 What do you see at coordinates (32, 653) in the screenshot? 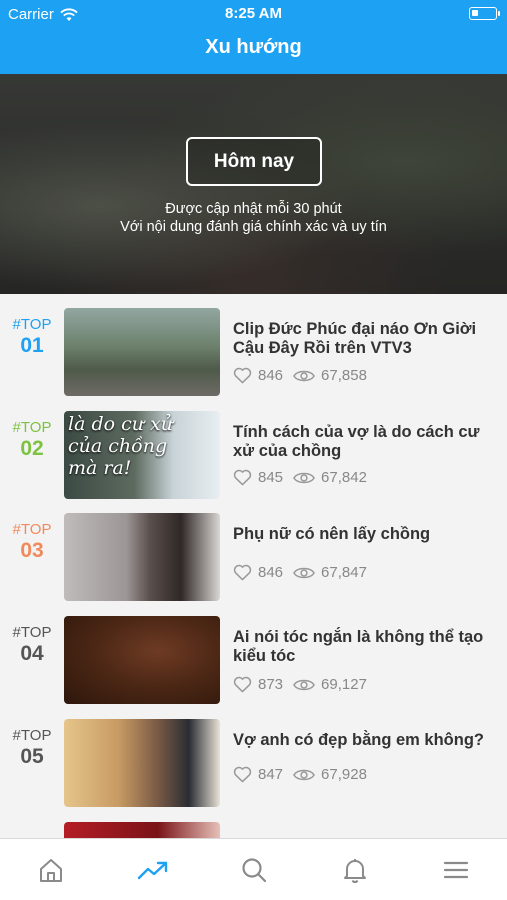
I see `rank-number: 04` at bounding box center [32, 653].